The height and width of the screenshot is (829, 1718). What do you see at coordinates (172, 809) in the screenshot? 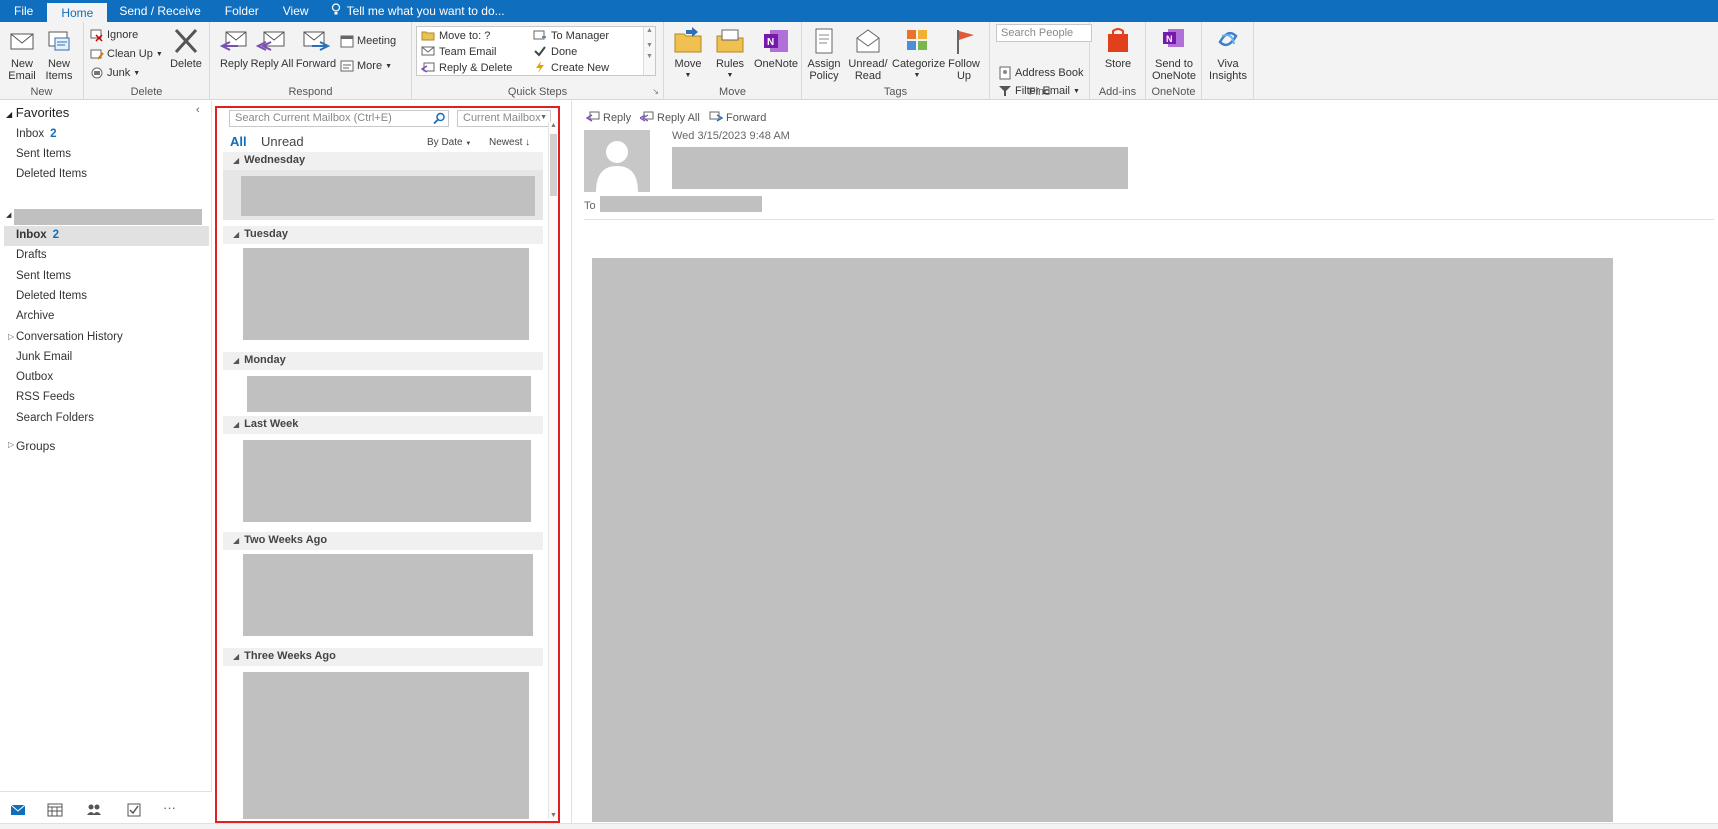
I see `more-modules-icon: ···` at bounding box center [172, 809].